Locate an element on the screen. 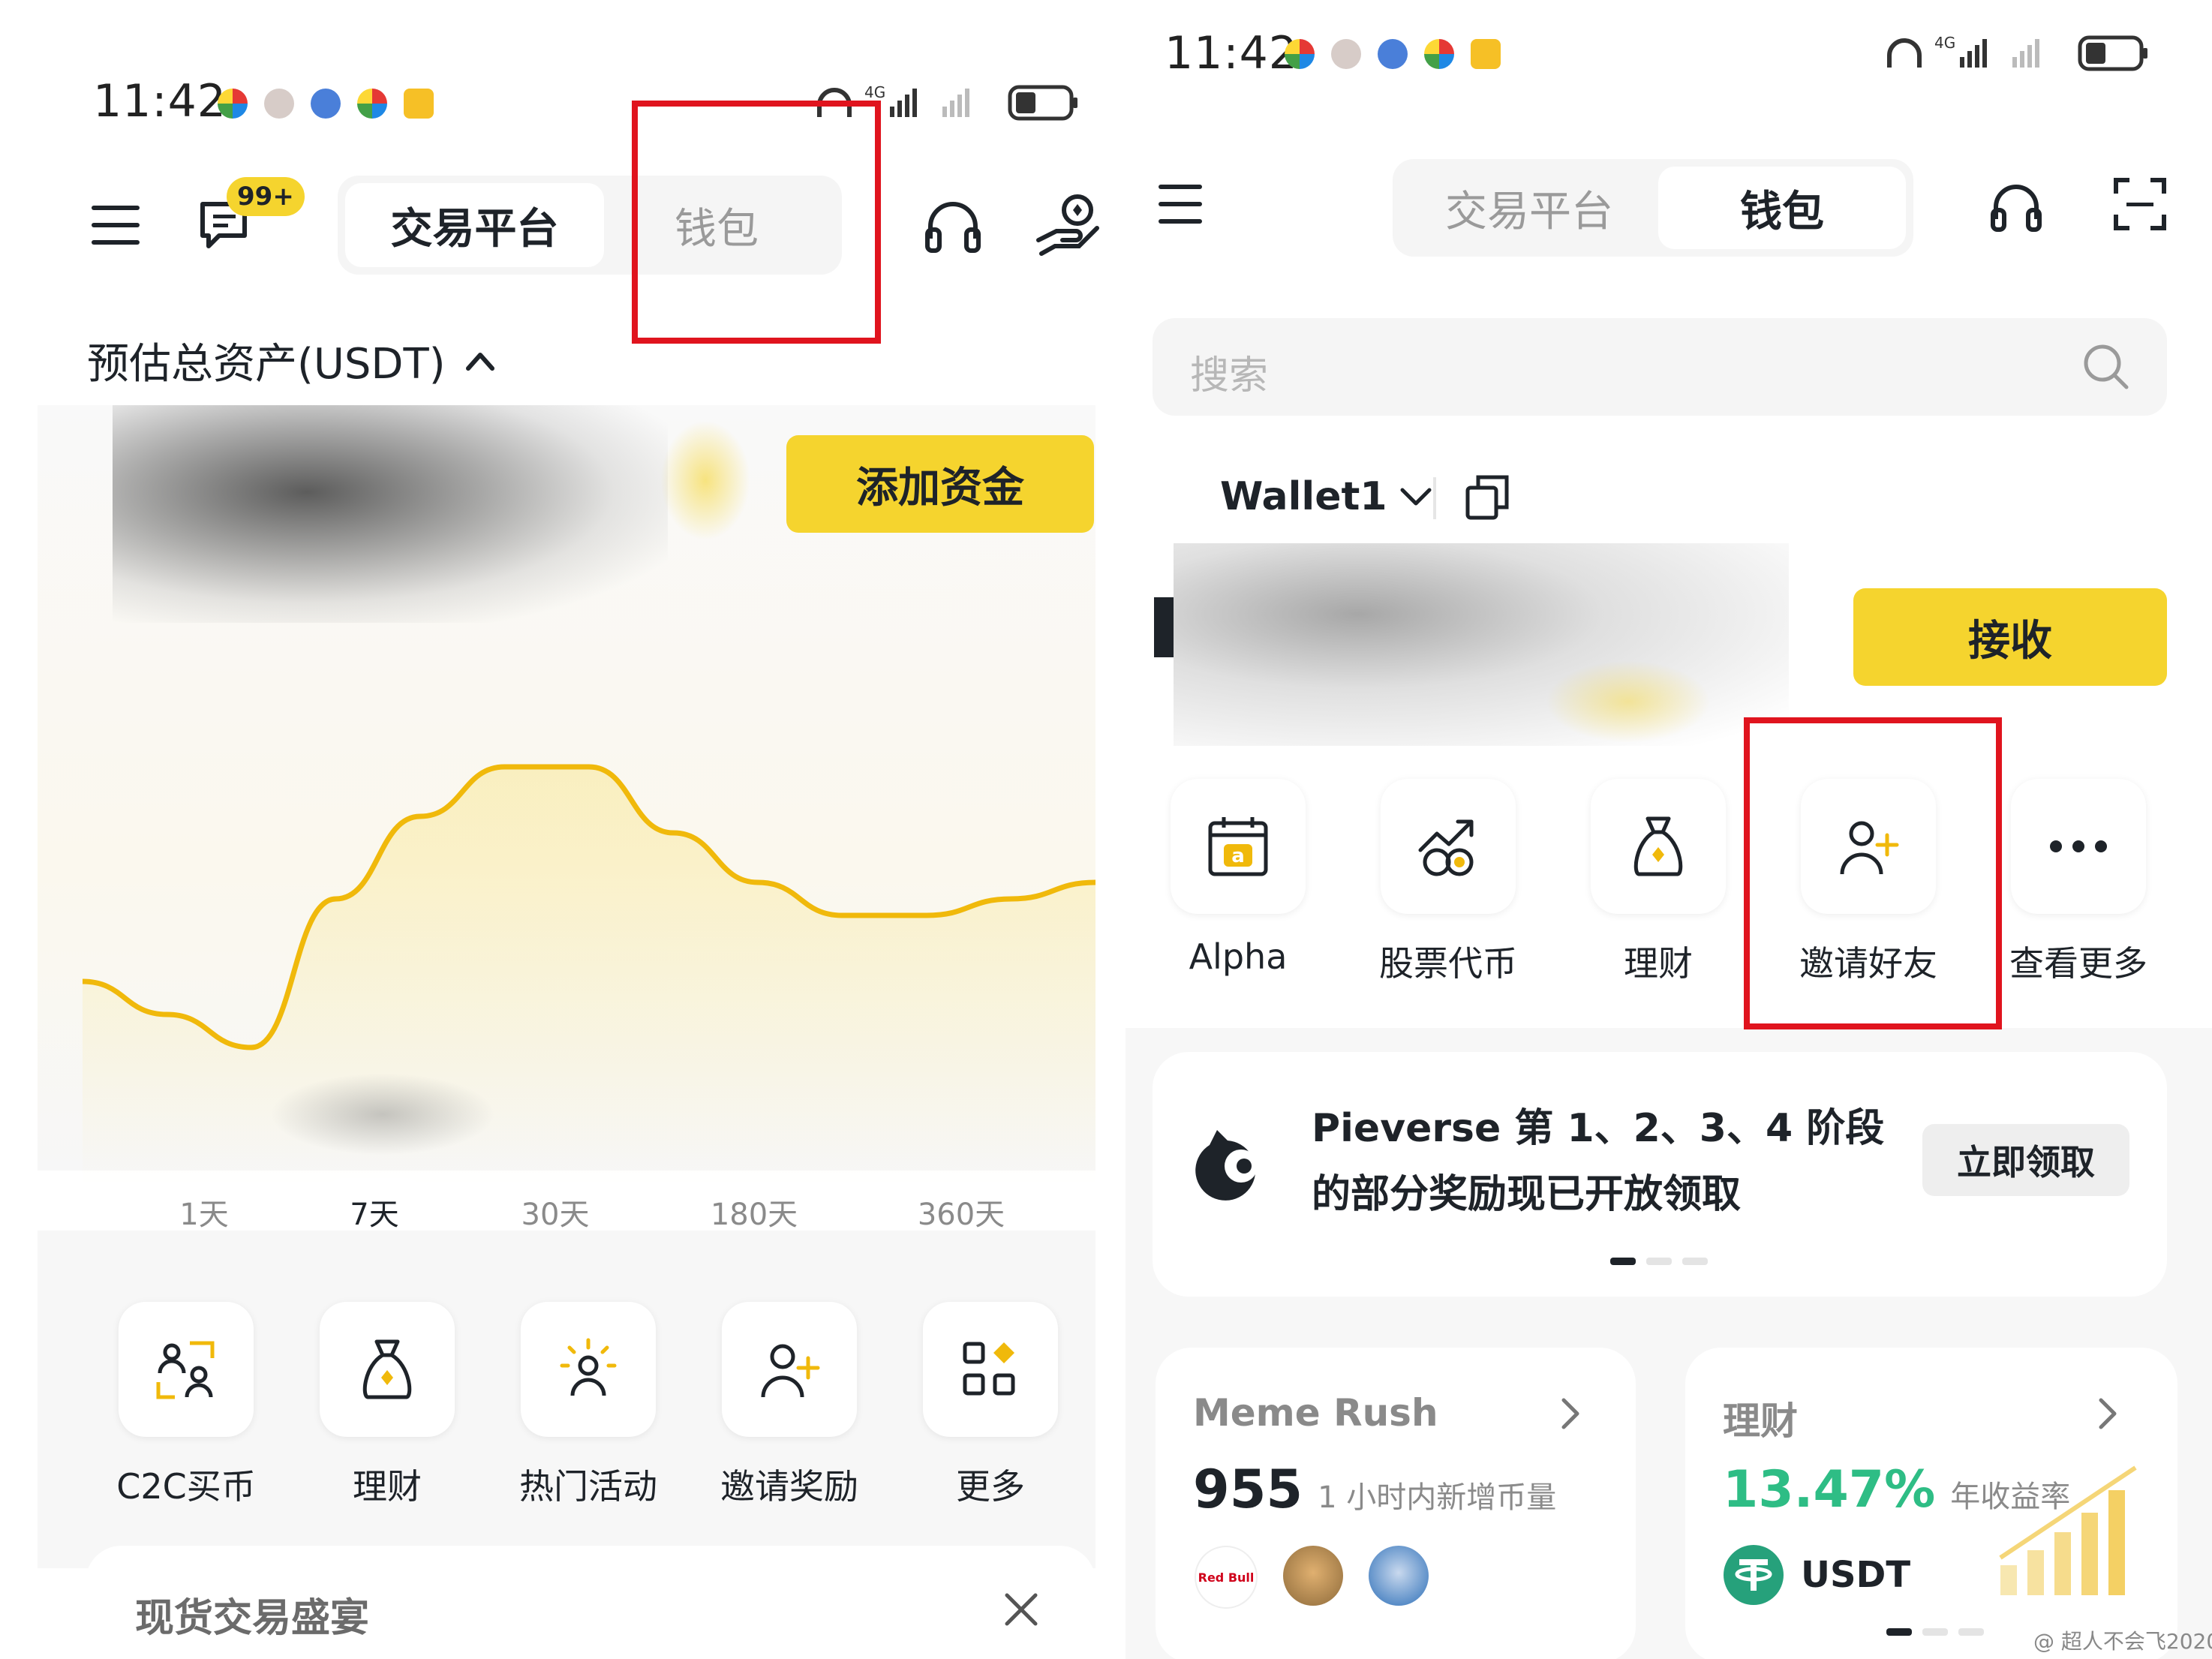 This screenshot has width=2212, height=1659. promo-card: 现货交易盛宴 is located at coordinates (590, 1603).